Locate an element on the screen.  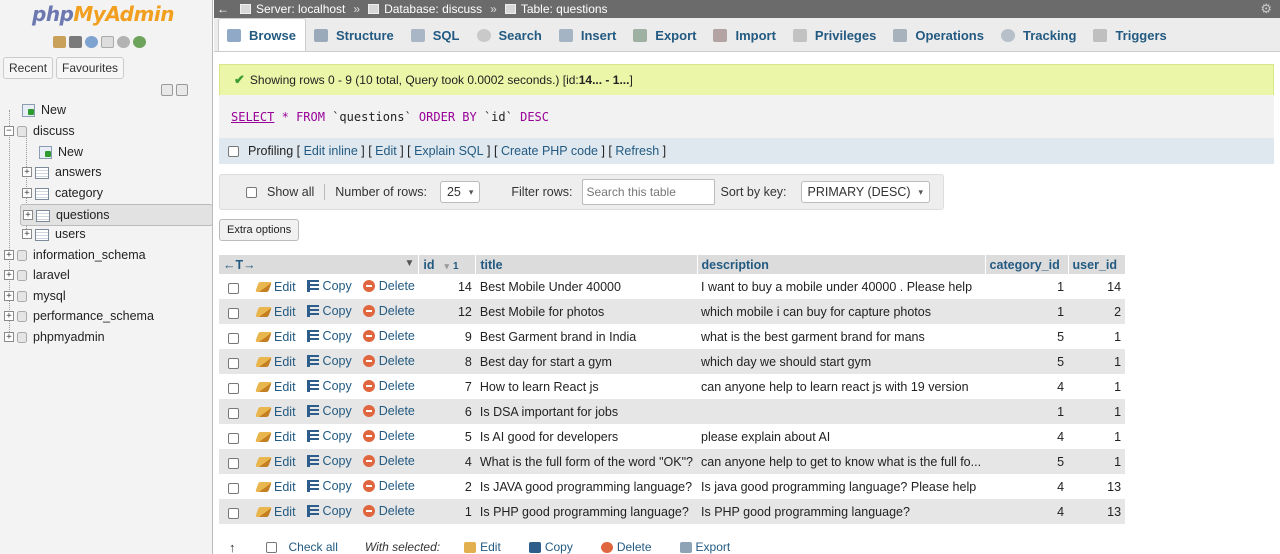
cell-id: 6 is located at coordinates (447, 411).